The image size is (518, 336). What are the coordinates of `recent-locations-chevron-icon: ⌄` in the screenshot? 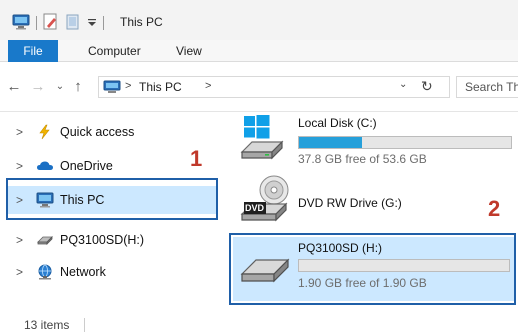 It's located at (60, 87).